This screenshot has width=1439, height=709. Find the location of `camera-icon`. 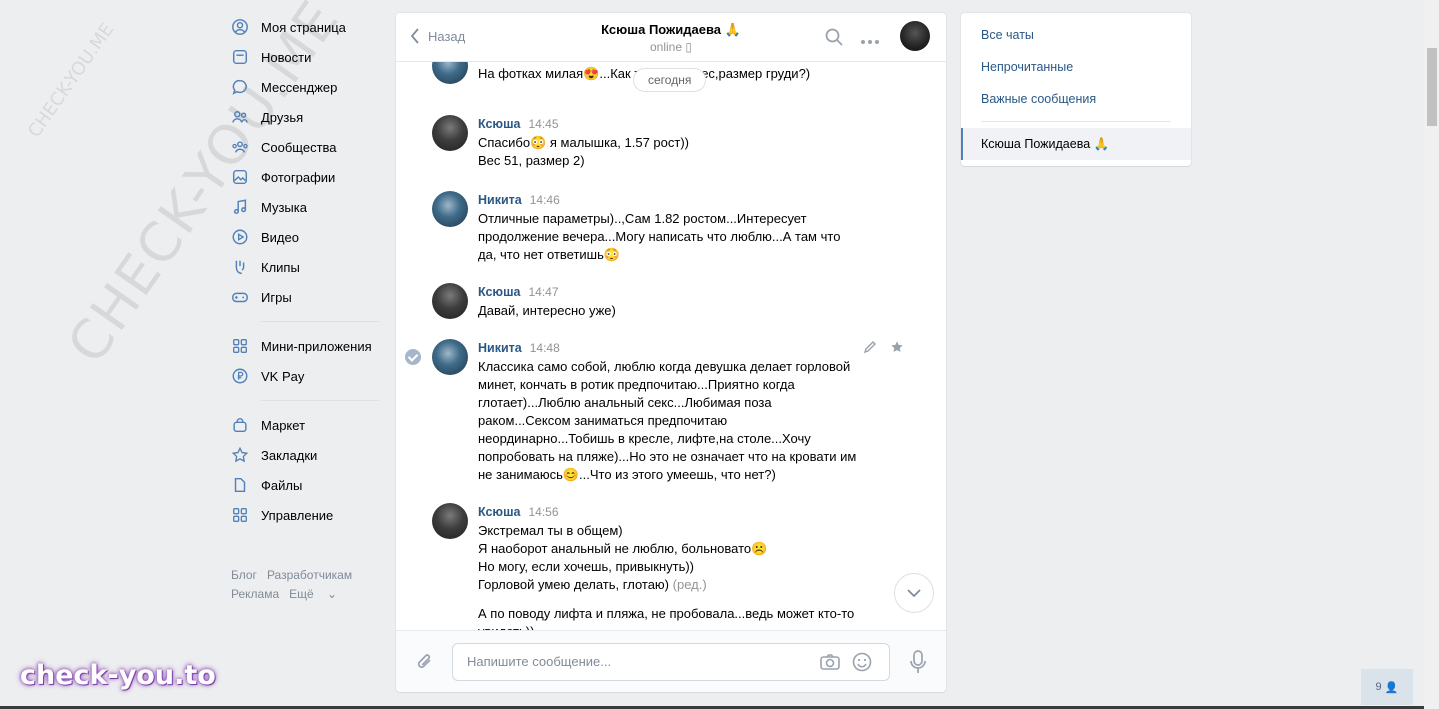

camera-icon is located at coordinates (830, 663).